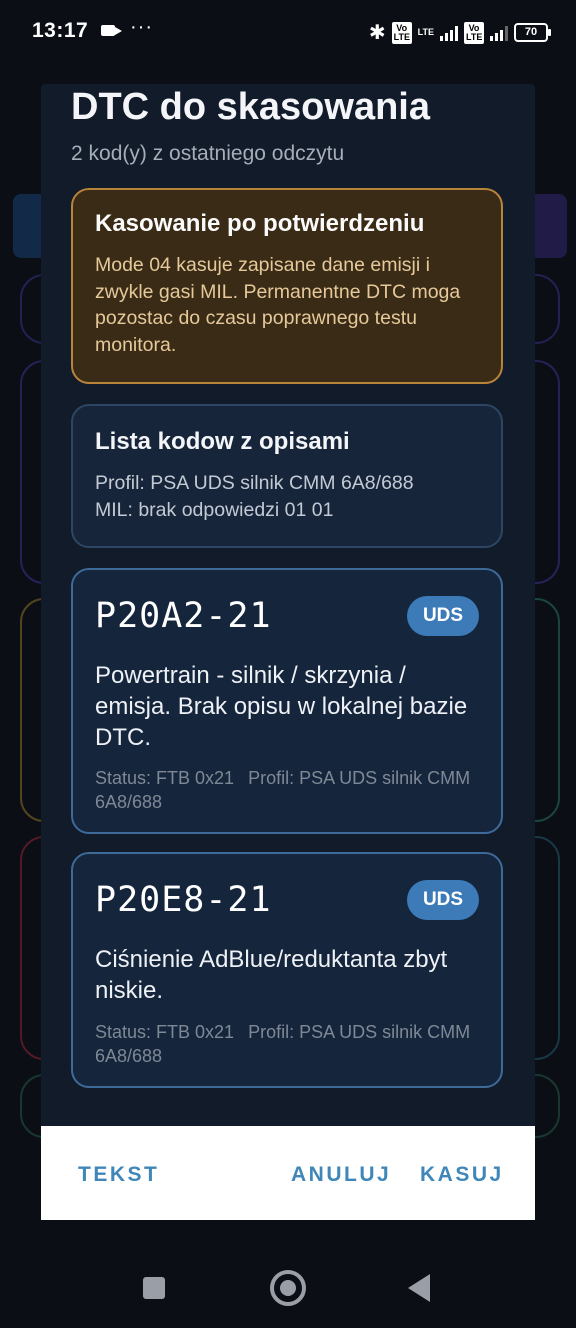 This screenshot has width=576, height=1328. Describe the element at coordinates (183, 616) in the screenshot. I see `dtc-code: P20A2-21` at that location.